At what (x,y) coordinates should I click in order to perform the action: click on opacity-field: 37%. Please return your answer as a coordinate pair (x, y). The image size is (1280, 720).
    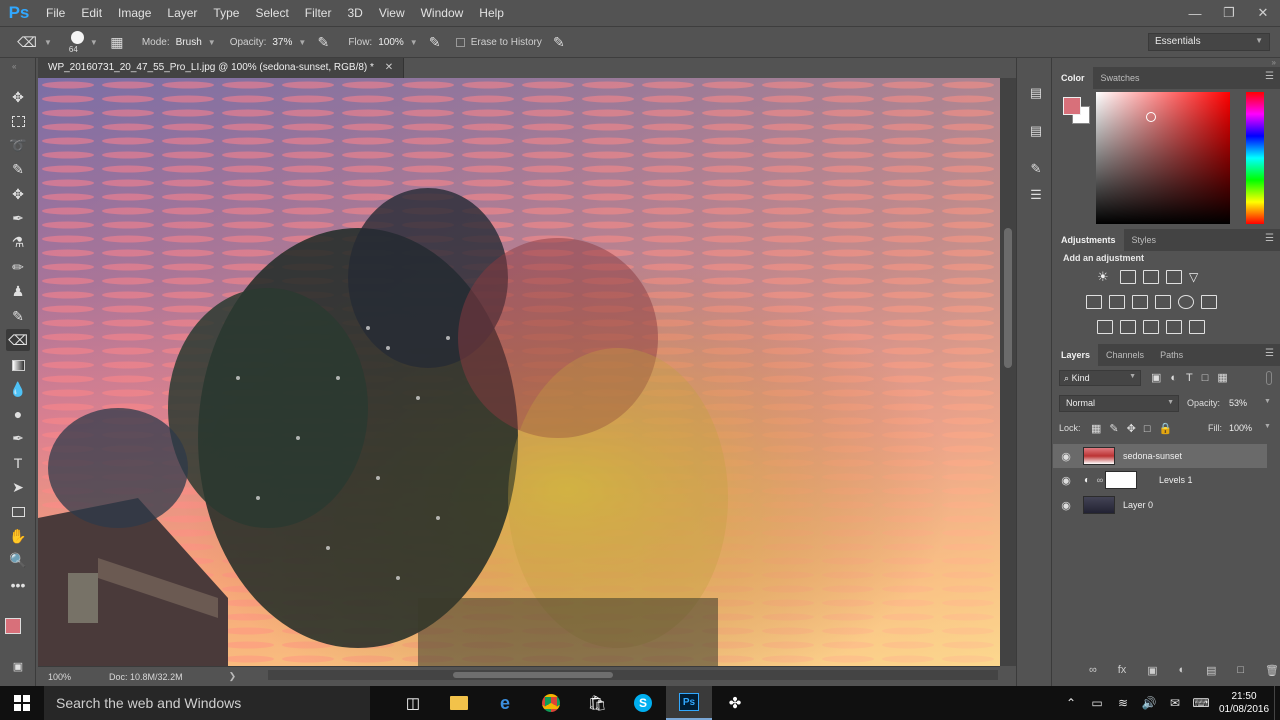
    Looking at the image, I should click on (282, 42).